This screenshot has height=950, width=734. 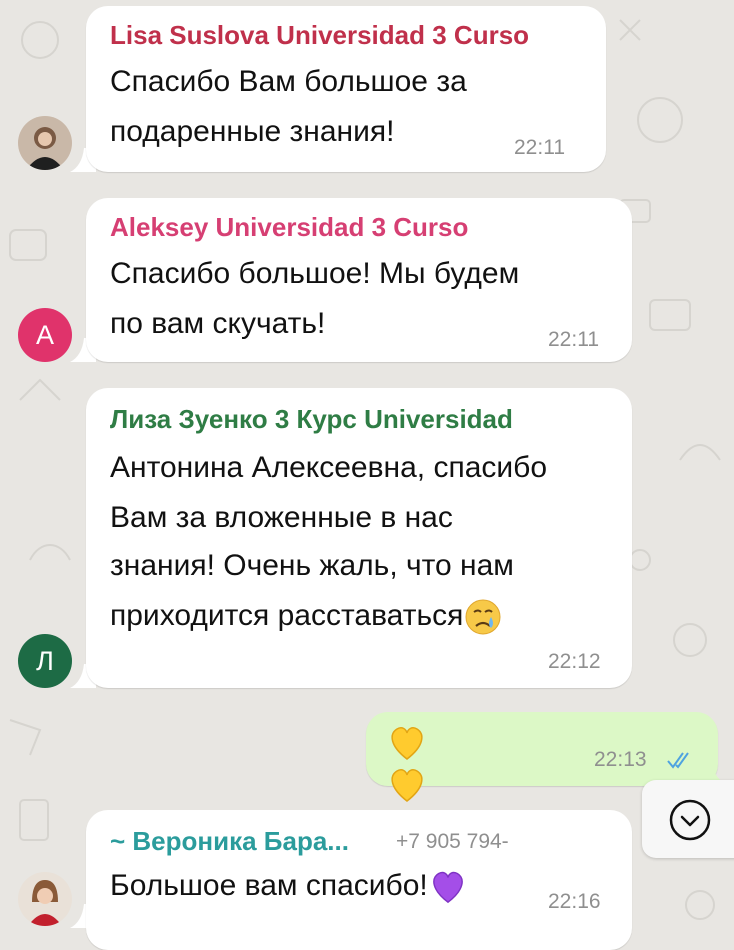 What do you see at coordinates (312, 565) in the screenshot?
I see `message-text-line: знания! Очень жаль, что нам` at bounding box center [312, 565].